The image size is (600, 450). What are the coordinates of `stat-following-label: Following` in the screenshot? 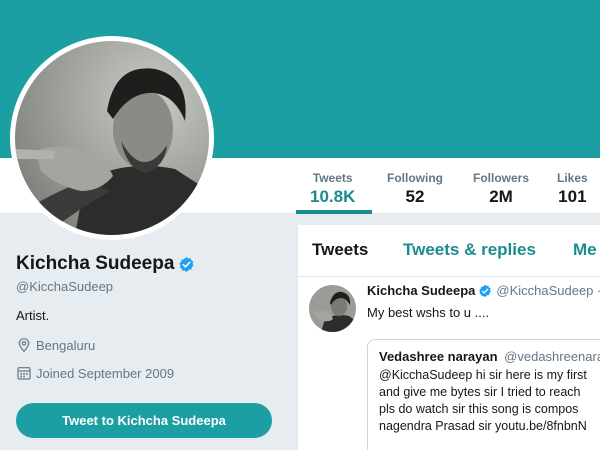 It's located at (415, 178).